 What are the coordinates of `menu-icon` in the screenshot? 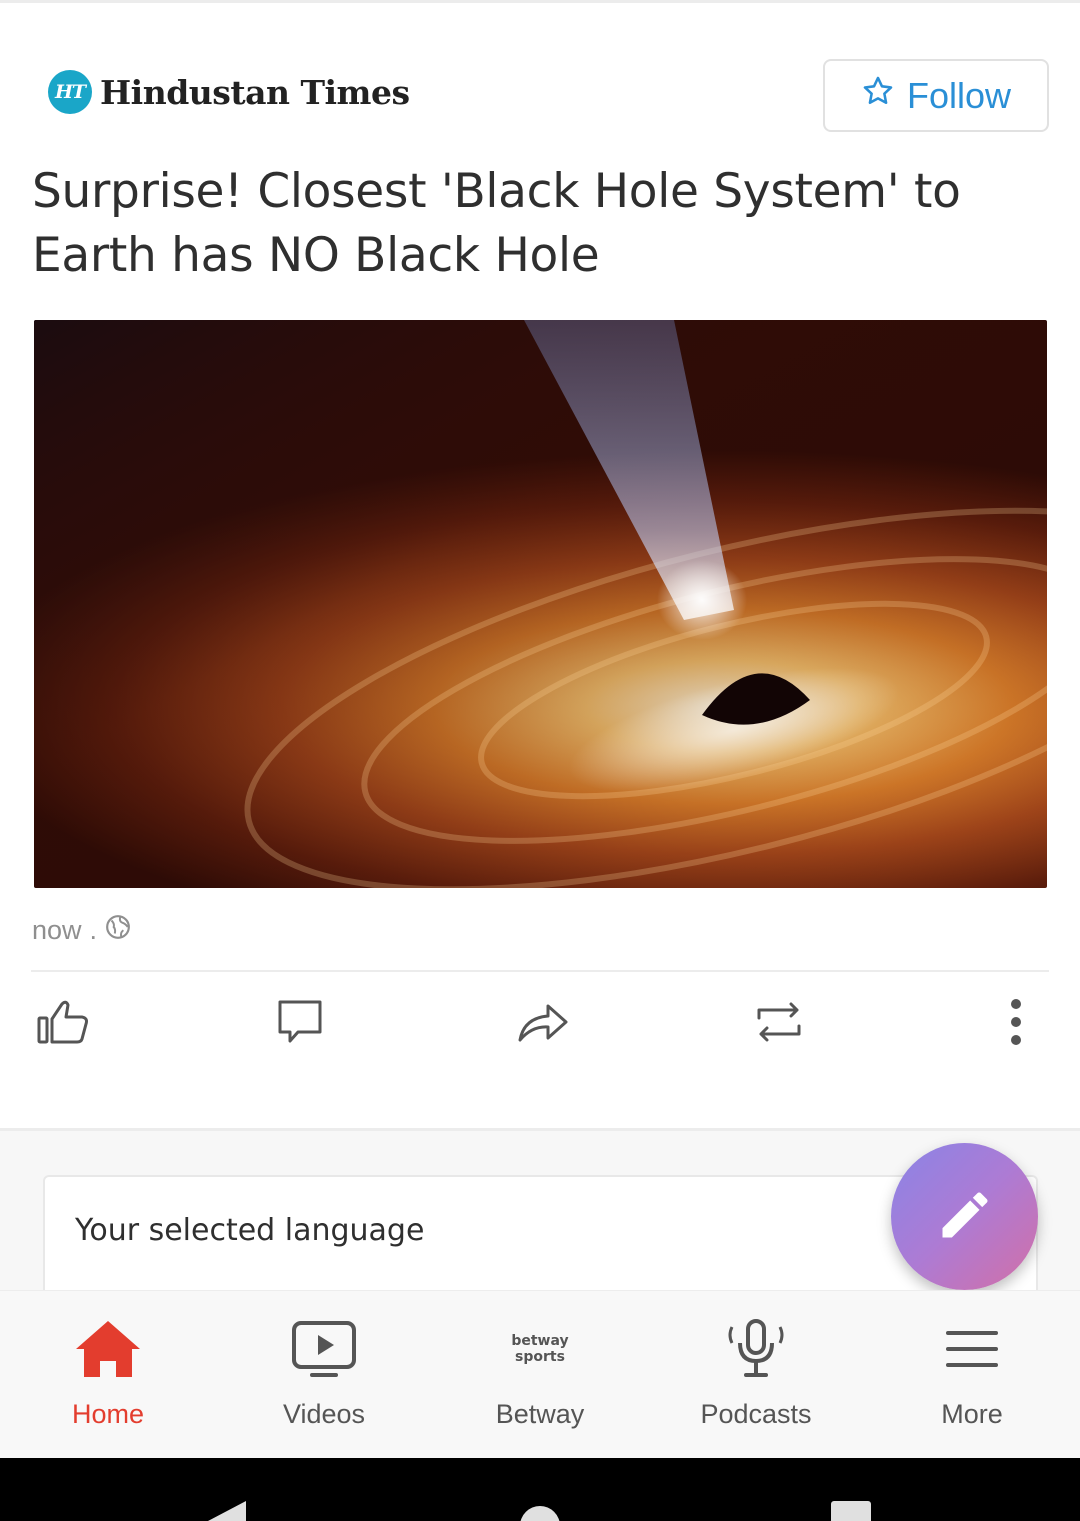 It's located at (972, 1349).